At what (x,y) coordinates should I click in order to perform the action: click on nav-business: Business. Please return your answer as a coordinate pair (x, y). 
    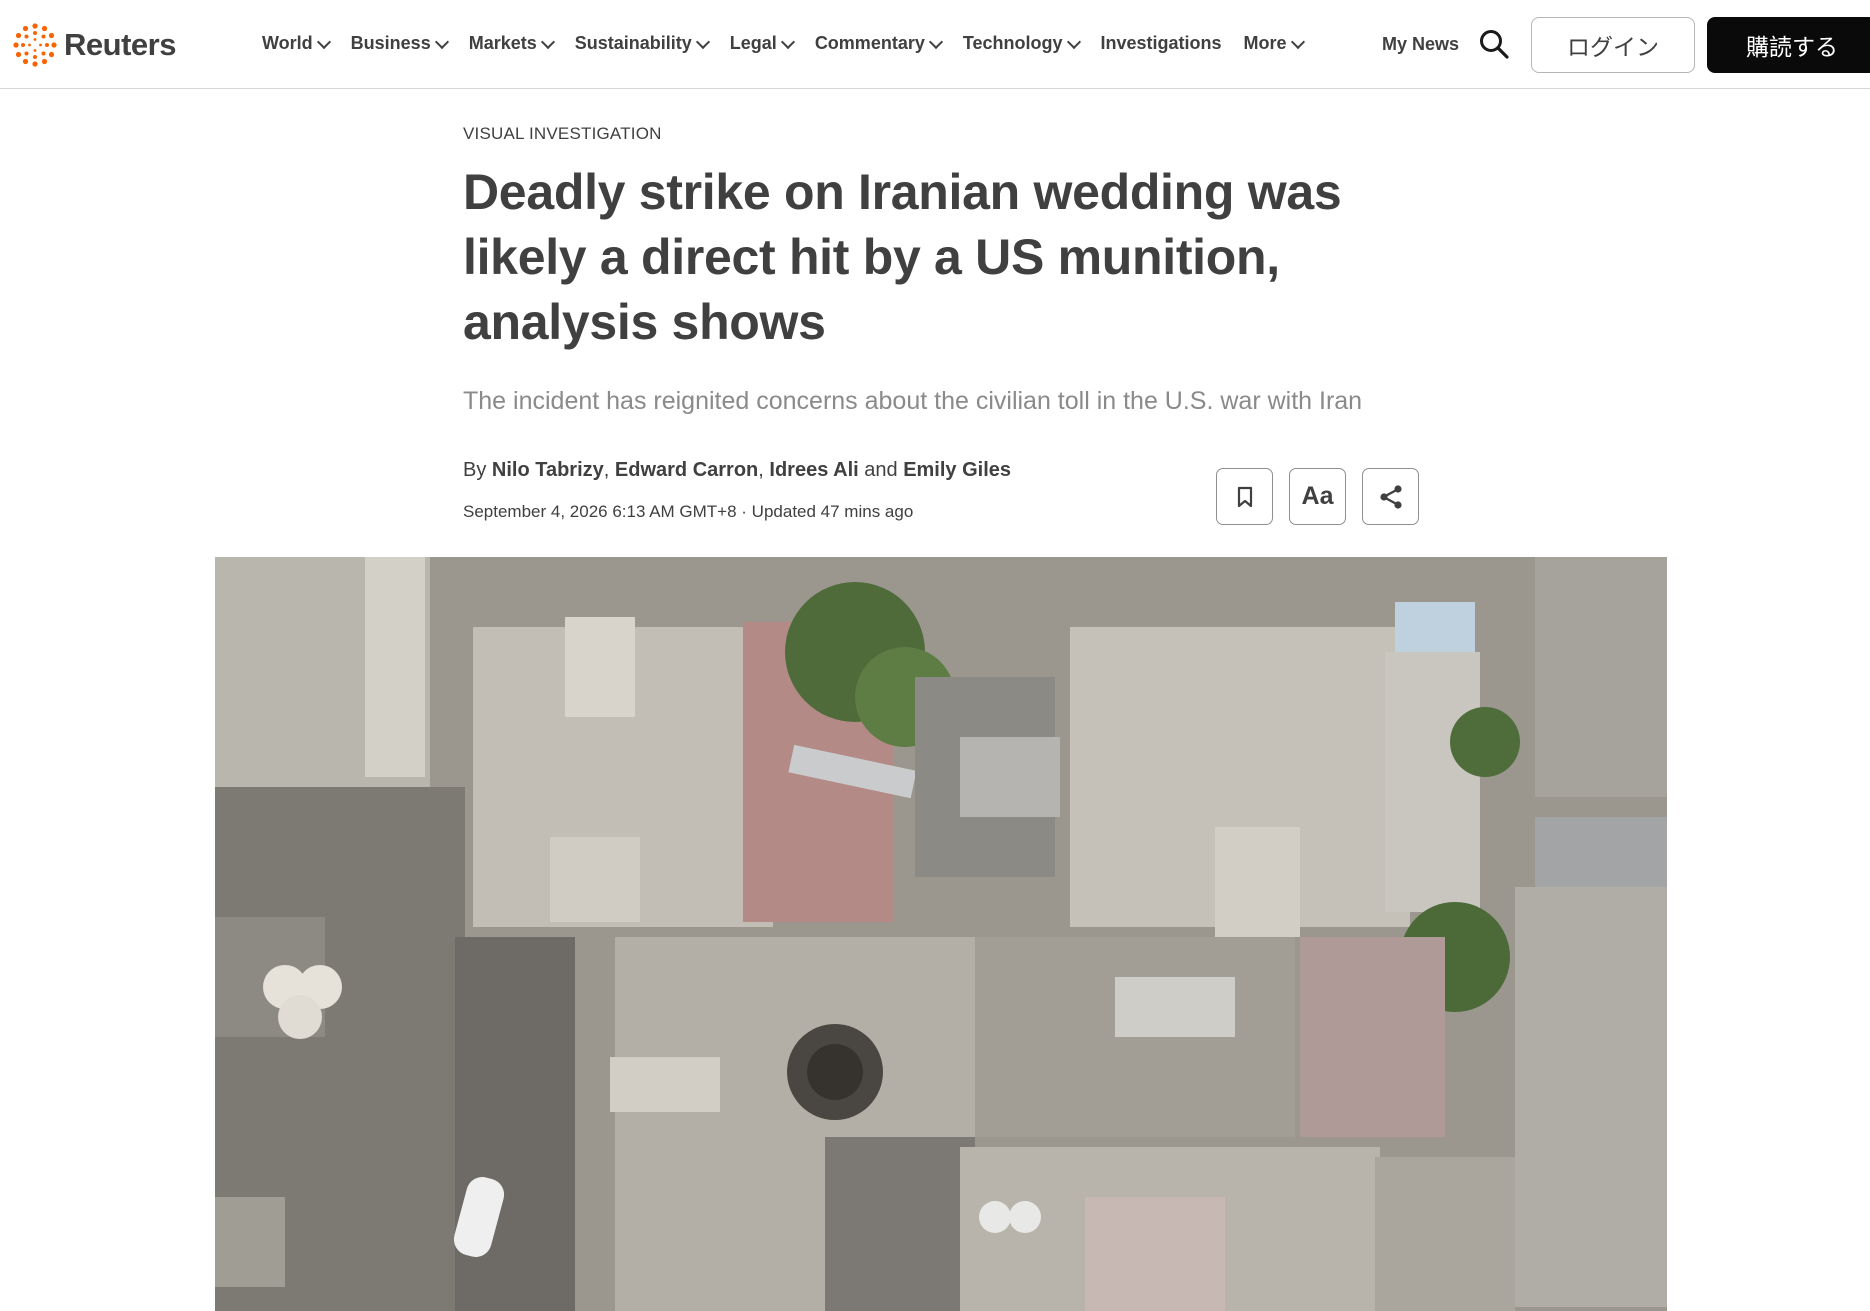
    Looking at the image, I should click on (399, 43).